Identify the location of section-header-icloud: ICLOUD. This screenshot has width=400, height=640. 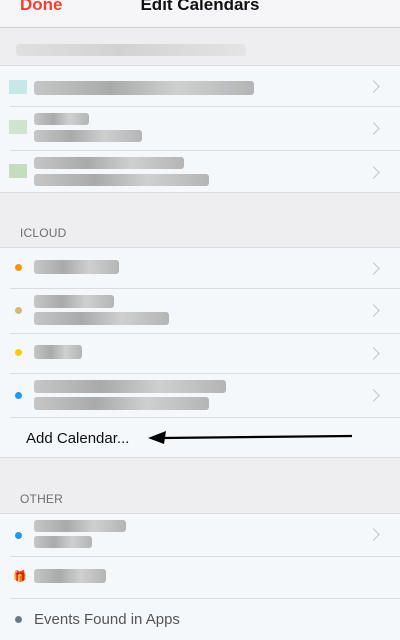
(43, 233).